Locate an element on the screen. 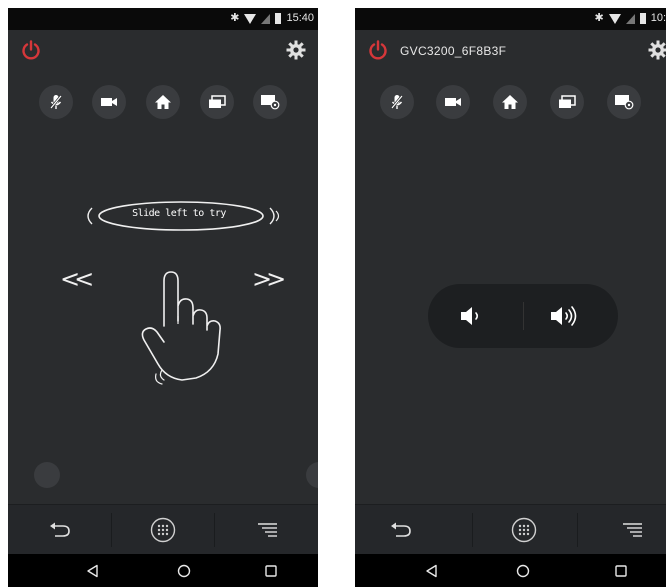 The width and height of the screenshot is (666, 587). device-name: GVC3200_6F8B3F is located at coordinates (453, 51).